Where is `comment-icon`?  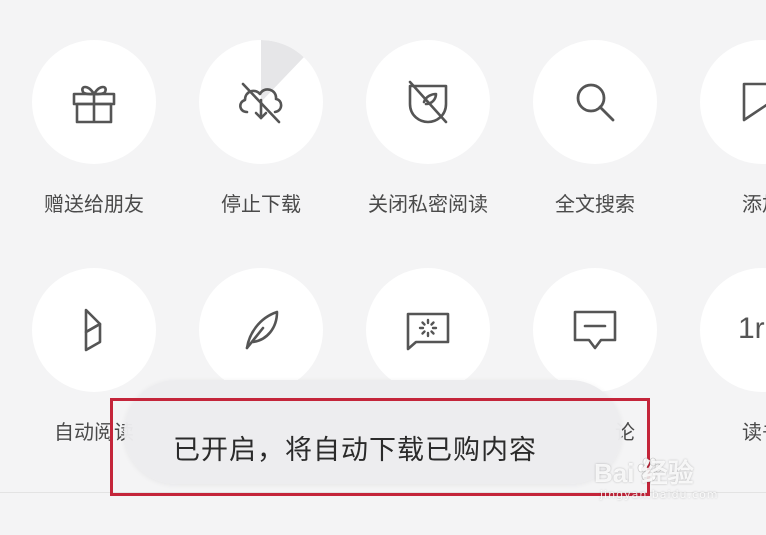 comment-icon is located at coordinates (595, 330).